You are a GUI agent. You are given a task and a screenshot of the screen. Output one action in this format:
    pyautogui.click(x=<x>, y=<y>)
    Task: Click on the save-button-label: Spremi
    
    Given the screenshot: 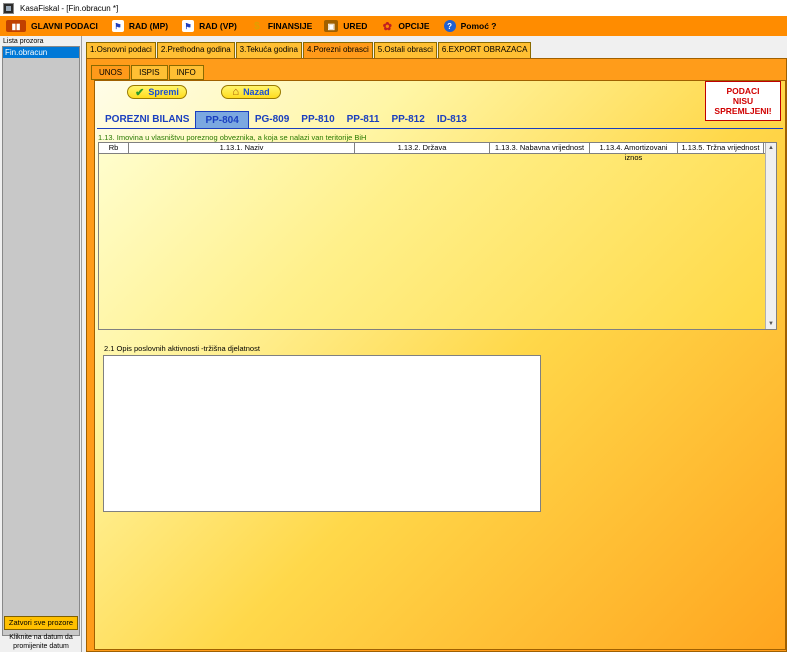 What is the action you would take?
    pyautogui.click(x=163, y=92)
    